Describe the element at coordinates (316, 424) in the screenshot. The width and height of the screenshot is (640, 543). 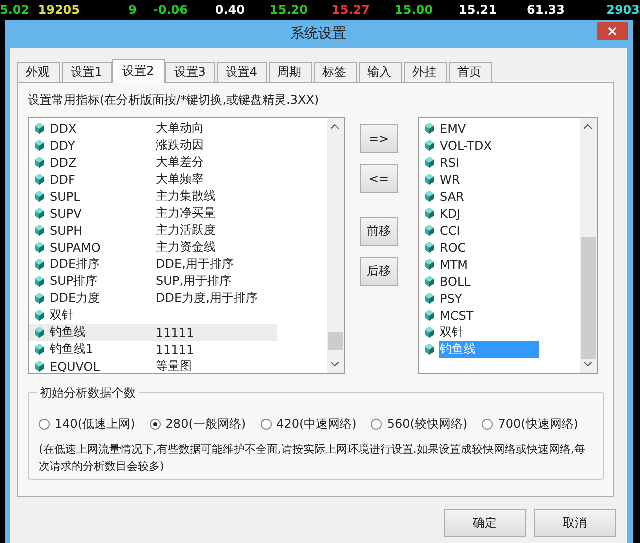
I see `radio-option: 420(中速网络)` at that location.